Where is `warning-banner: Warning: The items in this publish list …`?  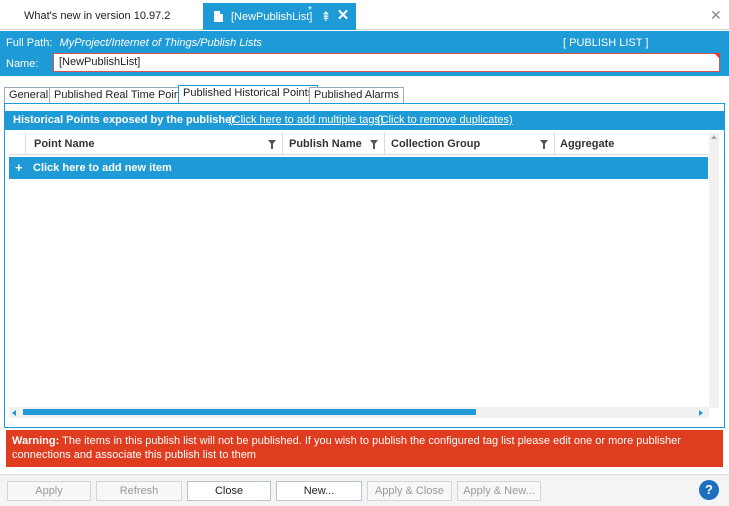
warning-banner: Warning: The items in this publish list … is located at coordinates (364, 448).